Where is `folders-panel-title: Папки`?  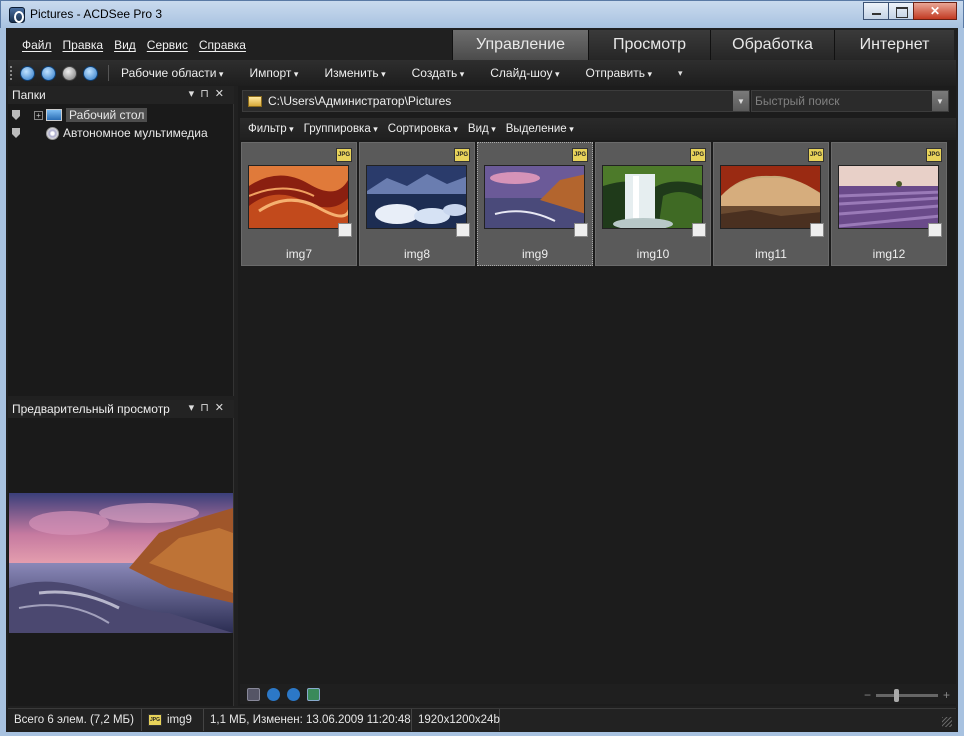
folders-panel-title: Папки is located at coordinates (29, 95).